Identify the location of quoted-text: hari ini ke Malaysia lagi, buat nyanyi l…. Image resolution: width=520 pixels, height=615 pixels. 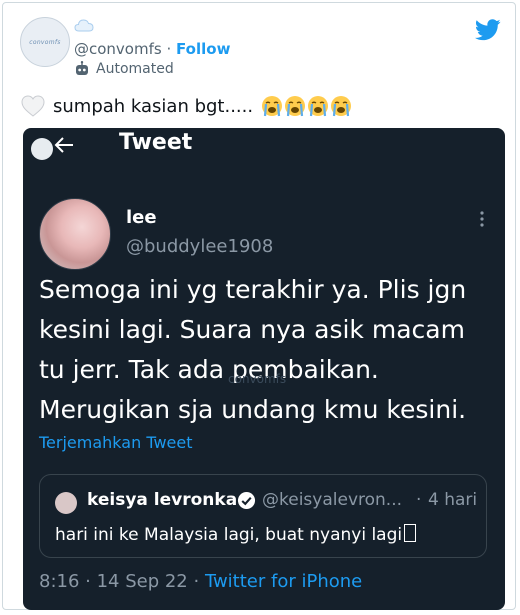
(229, 535).